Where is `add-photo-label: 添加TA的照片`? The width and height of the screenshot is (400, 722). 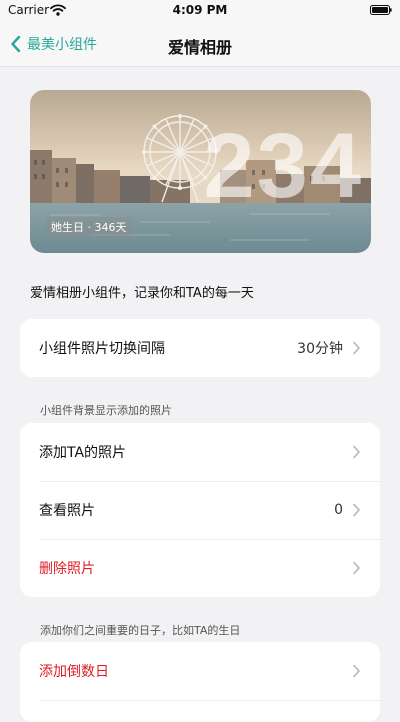
add-photo-label: 添加TA的照片 is located at coordinates (83, 453).